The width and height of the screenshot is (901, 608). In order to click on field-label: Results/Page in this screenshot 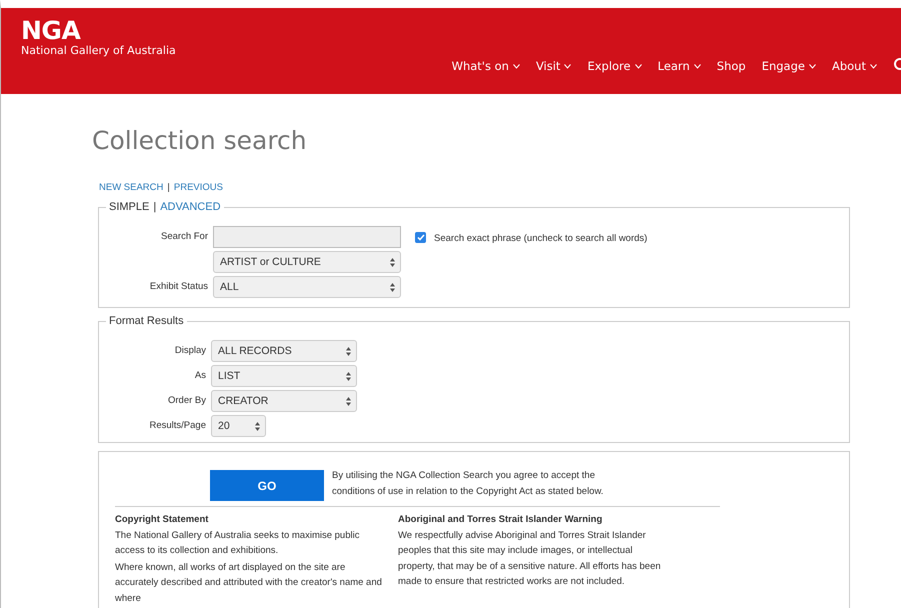, I will do `click(177, 426)`.